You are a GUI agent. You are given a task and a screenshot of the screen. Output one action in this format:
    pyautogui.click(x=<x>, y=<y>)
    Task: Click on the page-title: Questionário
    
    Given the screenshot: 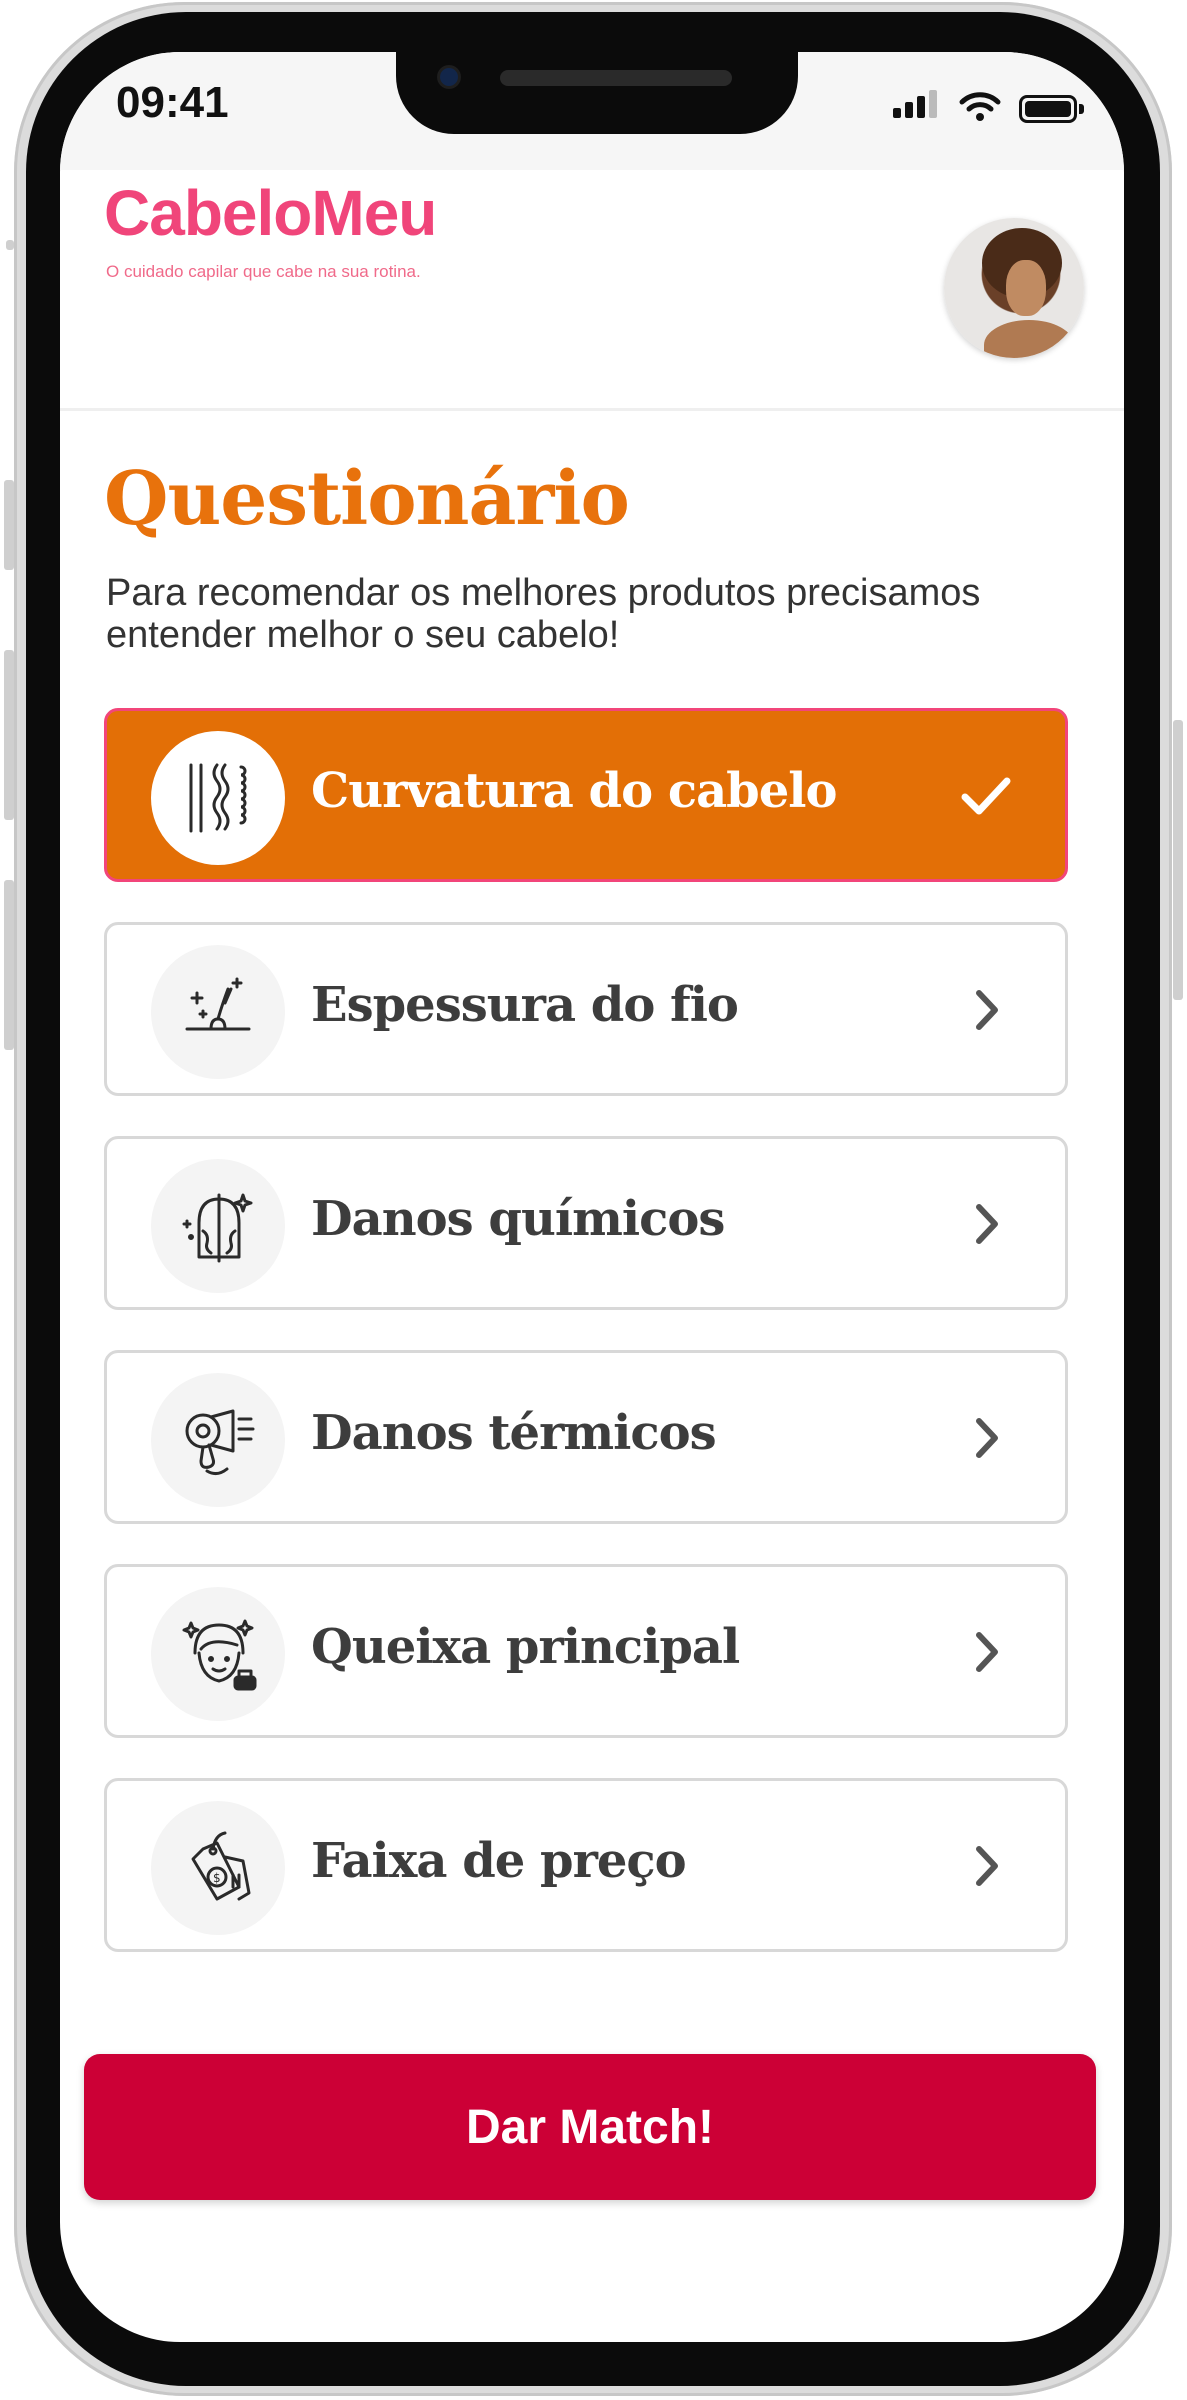 What is the action you would take?
    pyautogui.click(x=367, y=499)
    